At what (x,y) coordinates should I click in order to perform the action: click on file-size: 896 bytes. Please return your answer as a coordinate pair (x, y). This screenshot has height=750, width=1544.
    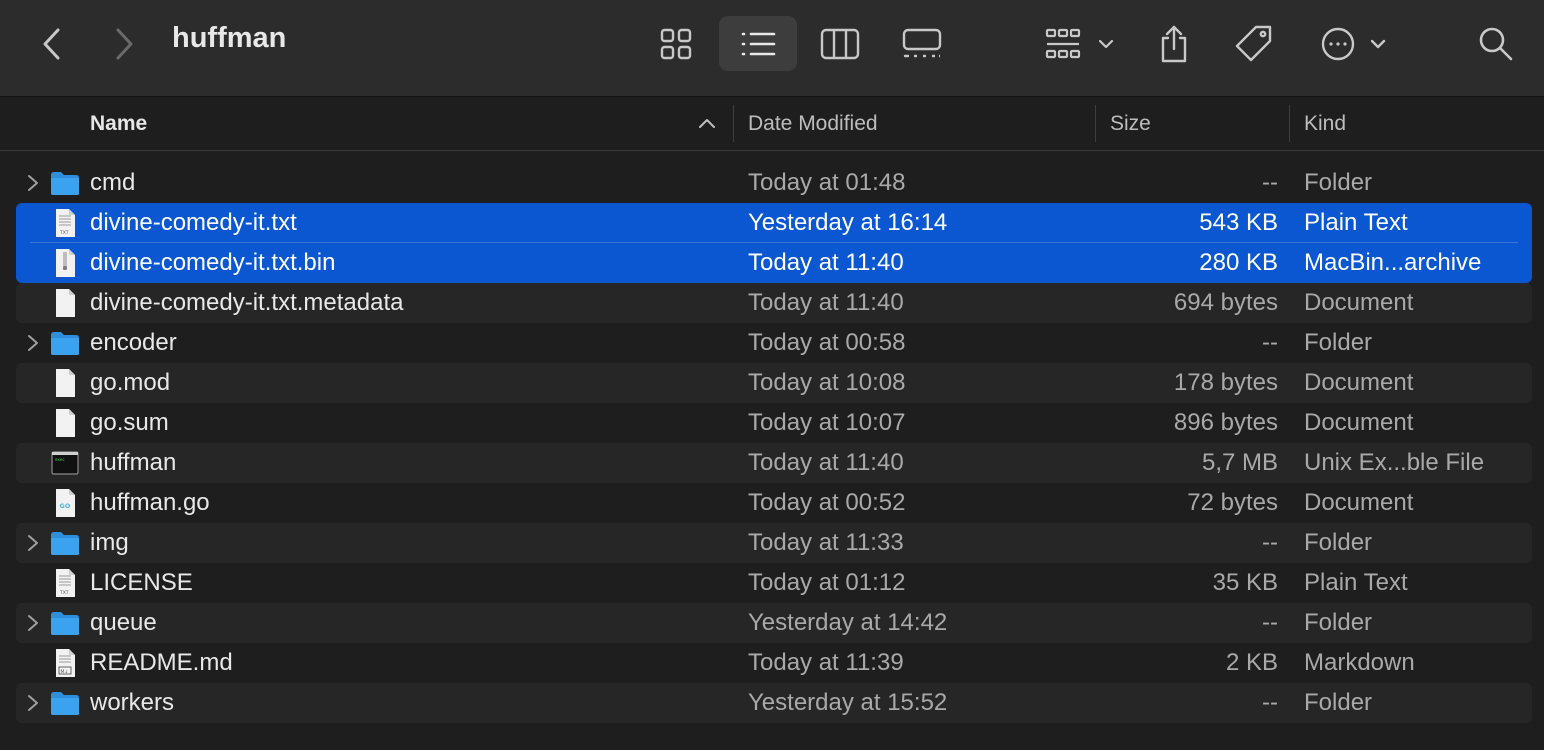
    Looking at the image, I should click on (1225, 422).